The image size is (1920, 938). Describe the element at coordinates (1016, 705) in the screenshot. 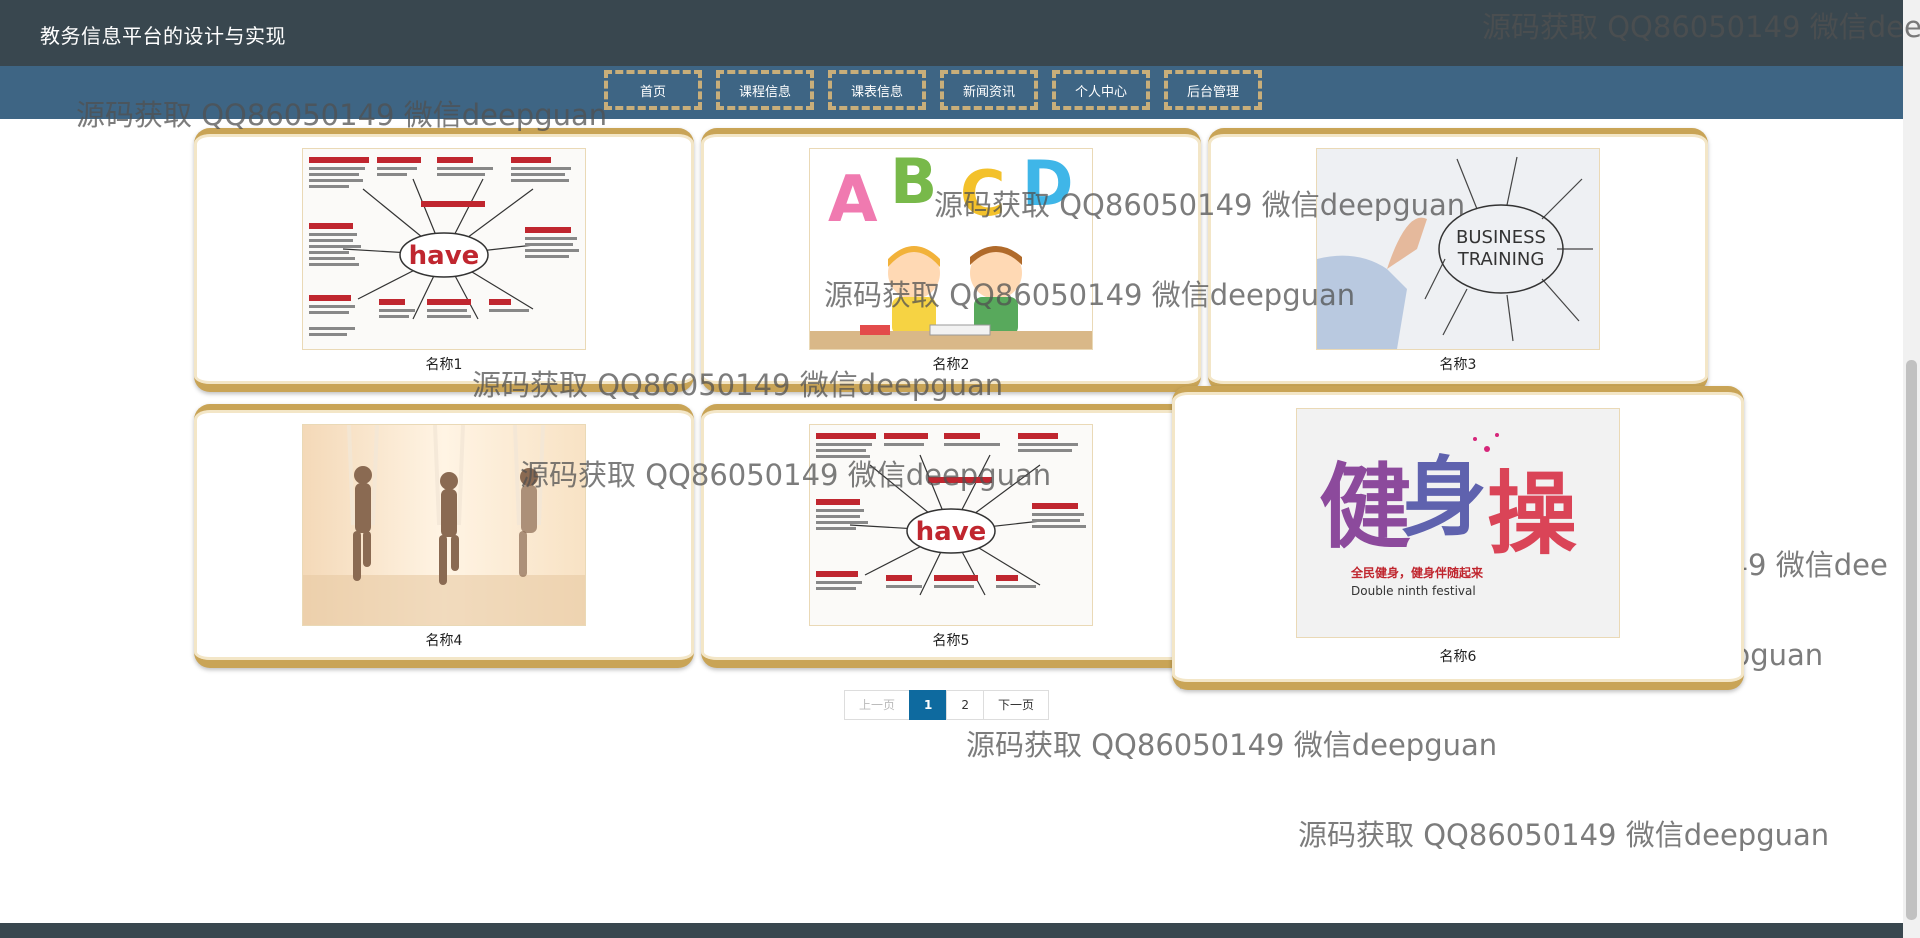

I see `next-page-button: 下一页` at that location.